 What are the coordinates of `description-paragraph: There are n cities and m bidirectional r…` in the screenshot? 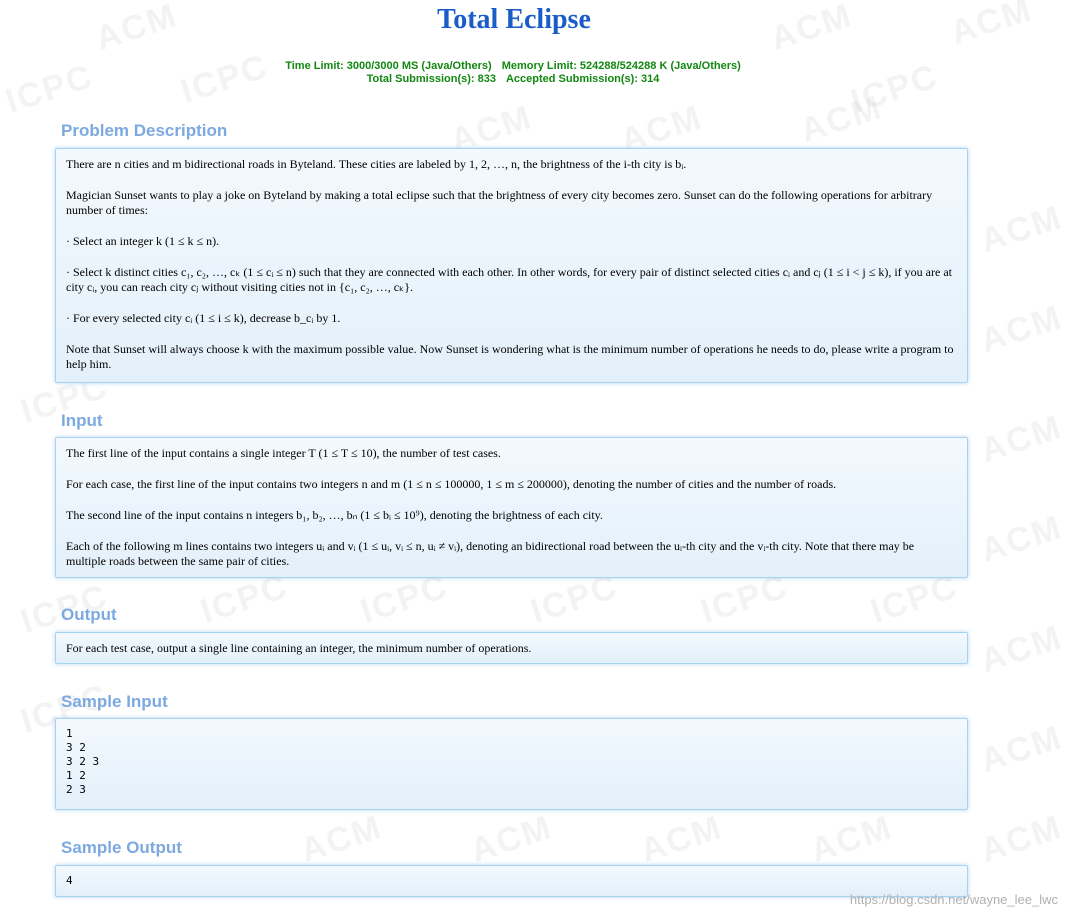 It's located at (376, 164).